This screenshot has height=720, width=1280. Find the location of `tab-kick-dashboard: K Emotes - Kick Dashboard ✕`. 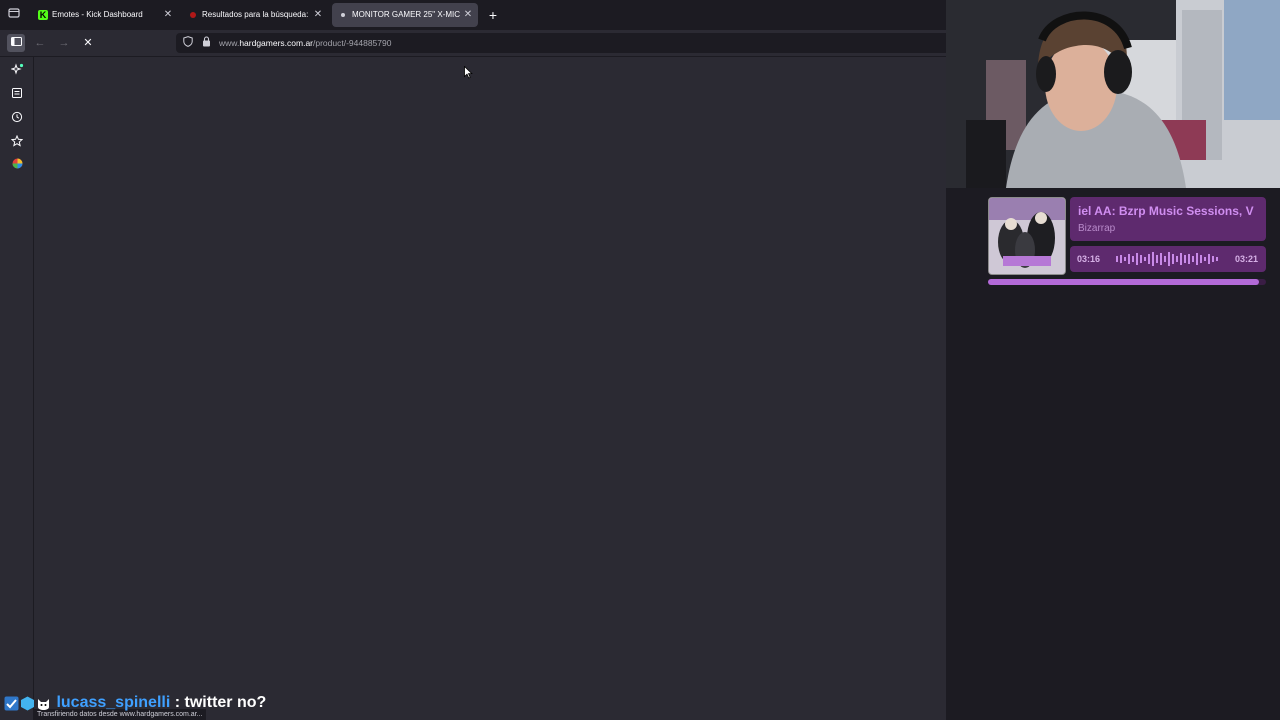

tab-kick-dashboard: K Emotes - Kick Dashboard ✕ is located at coordinates (105, 15).